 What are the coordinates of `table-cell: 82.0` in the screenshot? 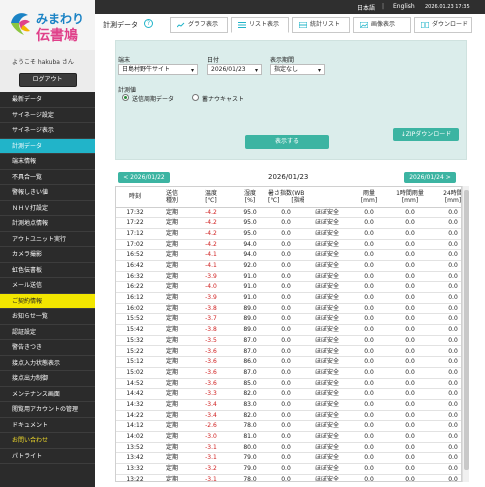 It's located at (250, 416).